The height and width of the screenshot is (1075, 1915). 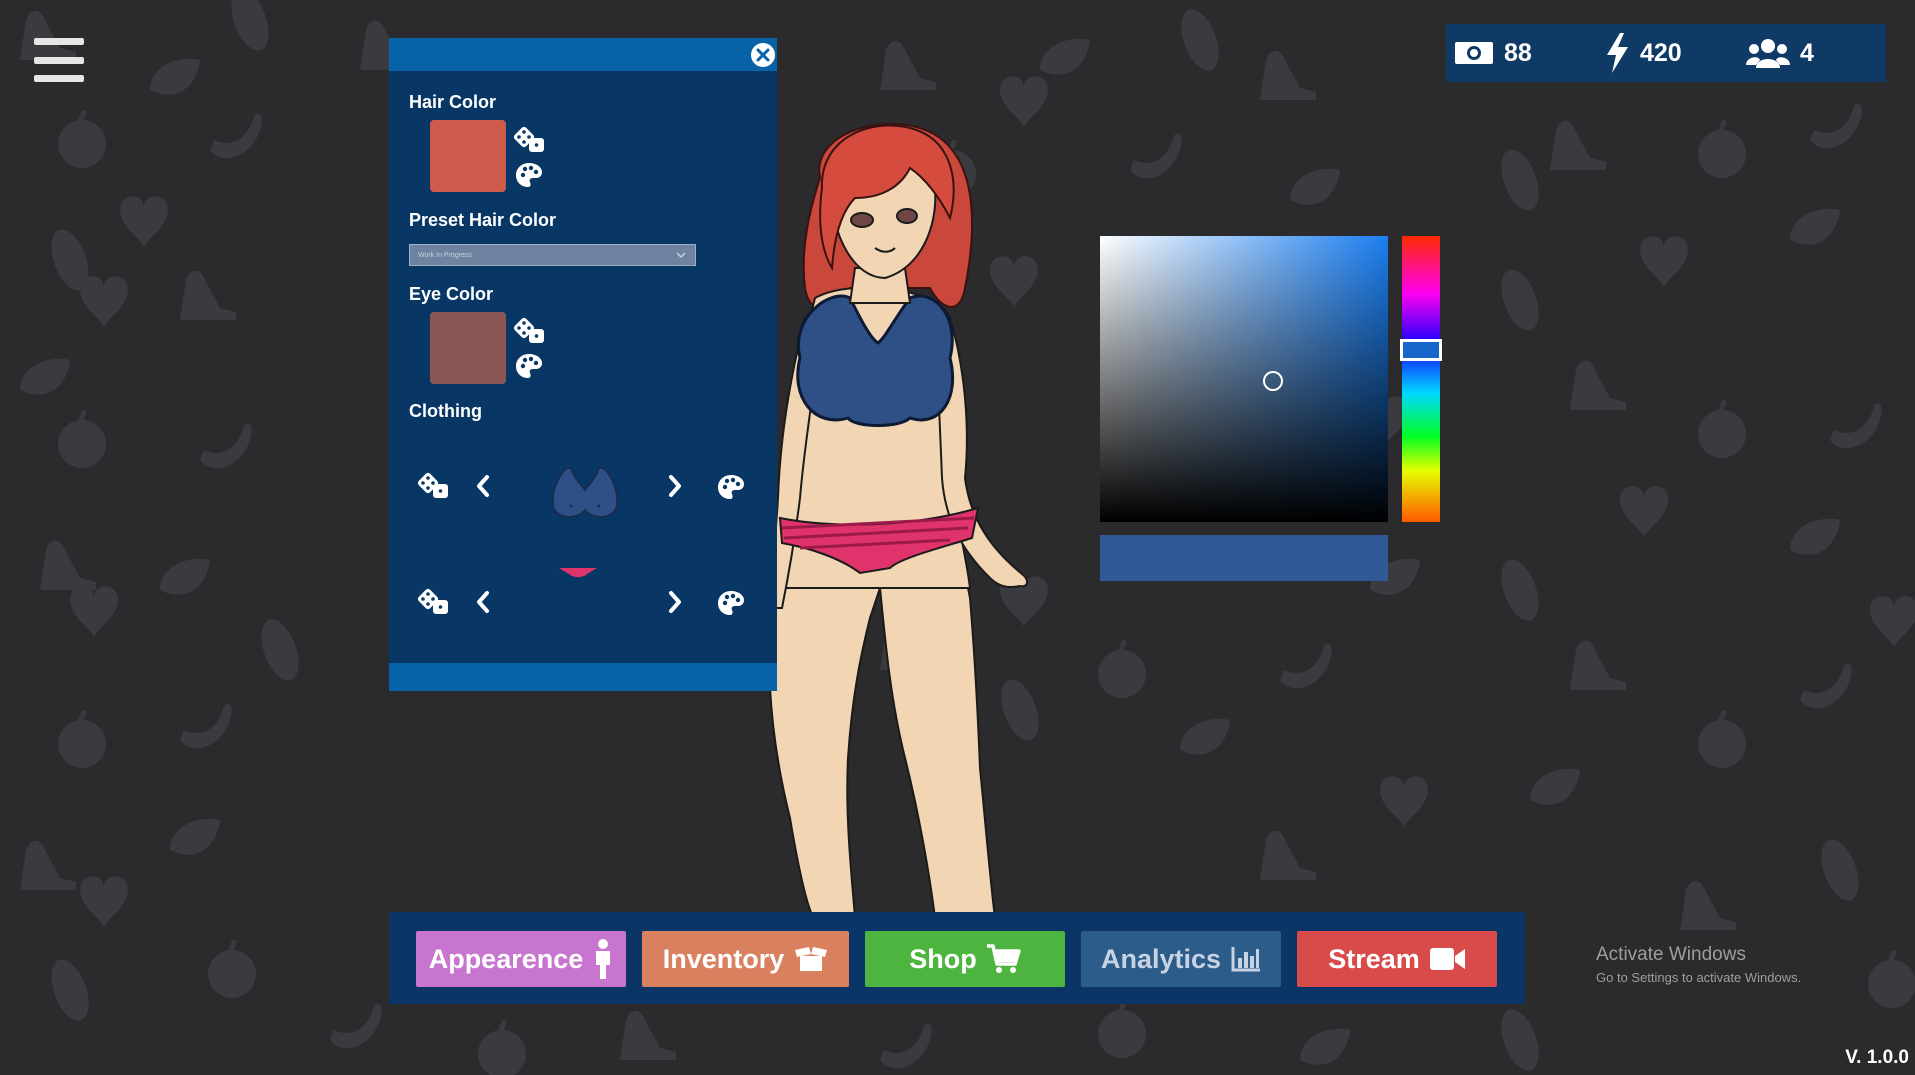 What do you see at coordinates (897, 520) in the screenshot?
I see `character-model` at bounding box center [897, 520].